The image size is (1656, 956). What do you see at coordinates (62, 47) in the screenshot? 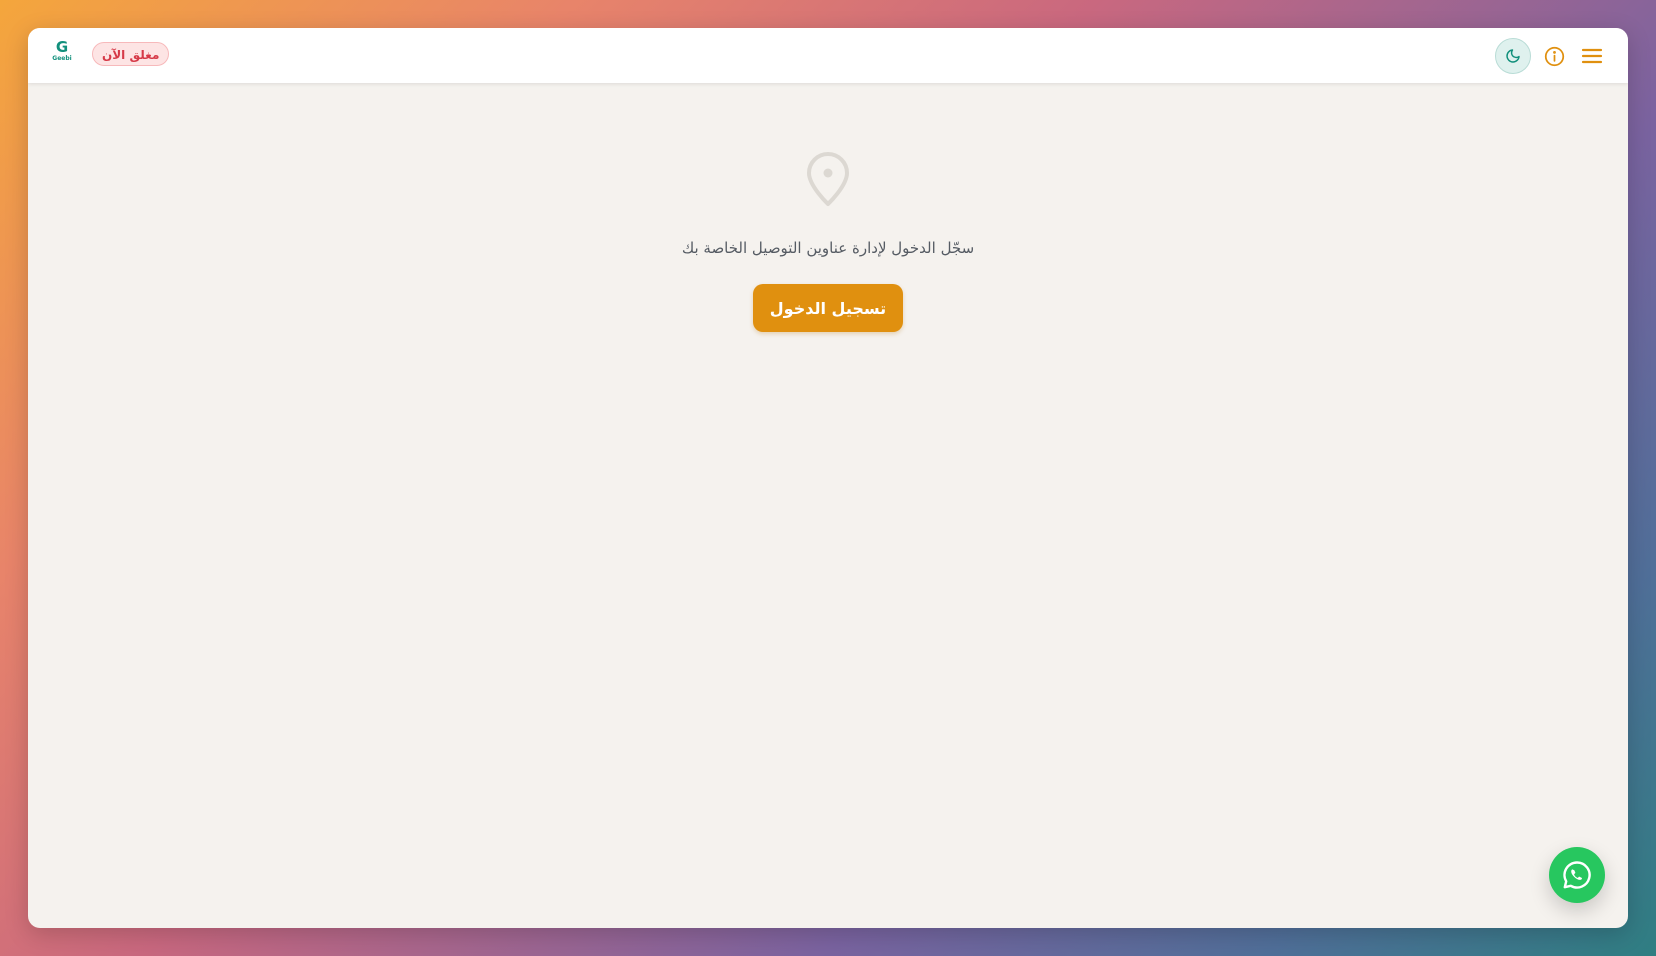
I see `logo-mark: G` at bounding box center [62, 47].